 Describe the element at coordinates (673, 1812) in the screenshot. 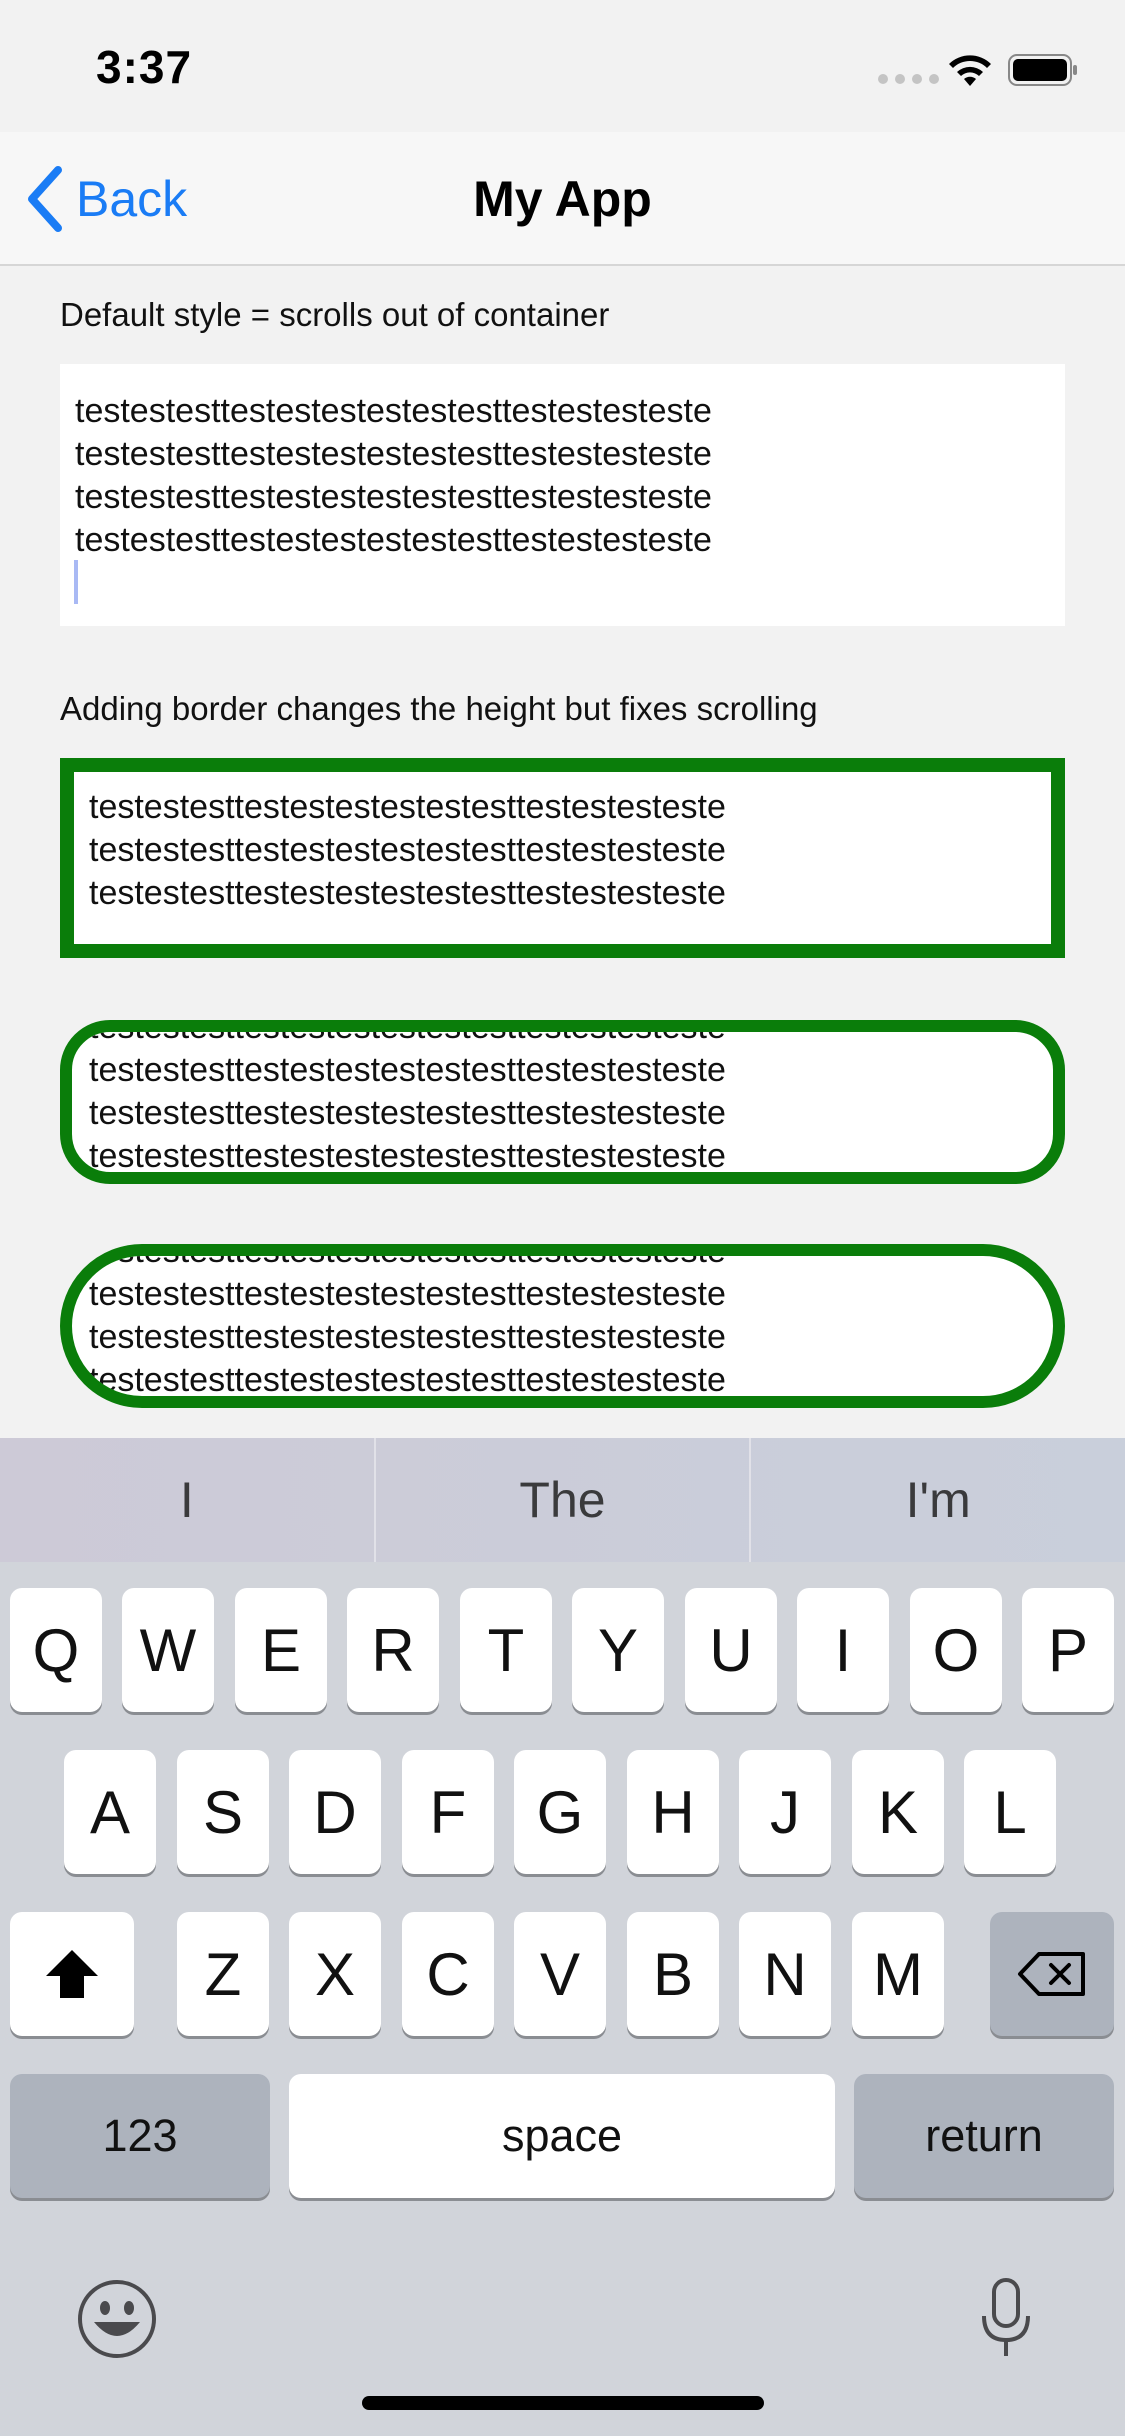

I see `key-h: H` at that location.